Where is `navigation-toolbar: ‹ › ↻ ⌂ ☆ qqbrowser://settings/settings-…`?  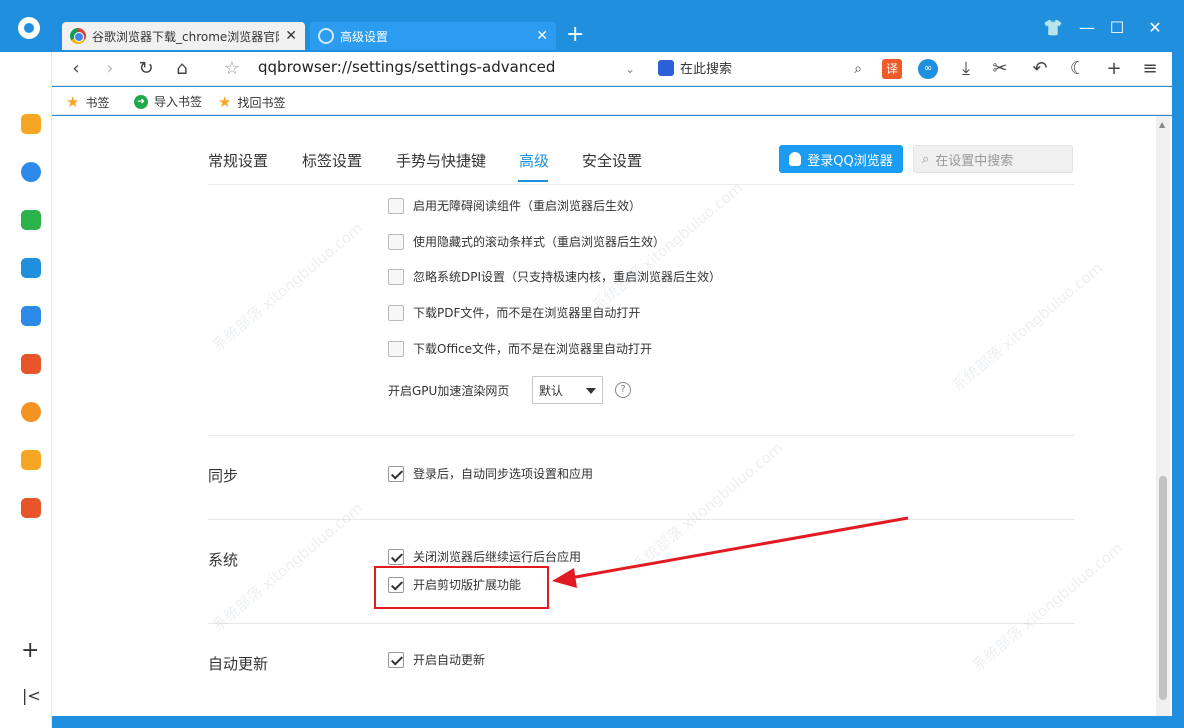 navigation-toolbar: ‹ › ↻ ⌂ ☆ qqbrowser://settings/settings-… is located at coordinates (612, 69).